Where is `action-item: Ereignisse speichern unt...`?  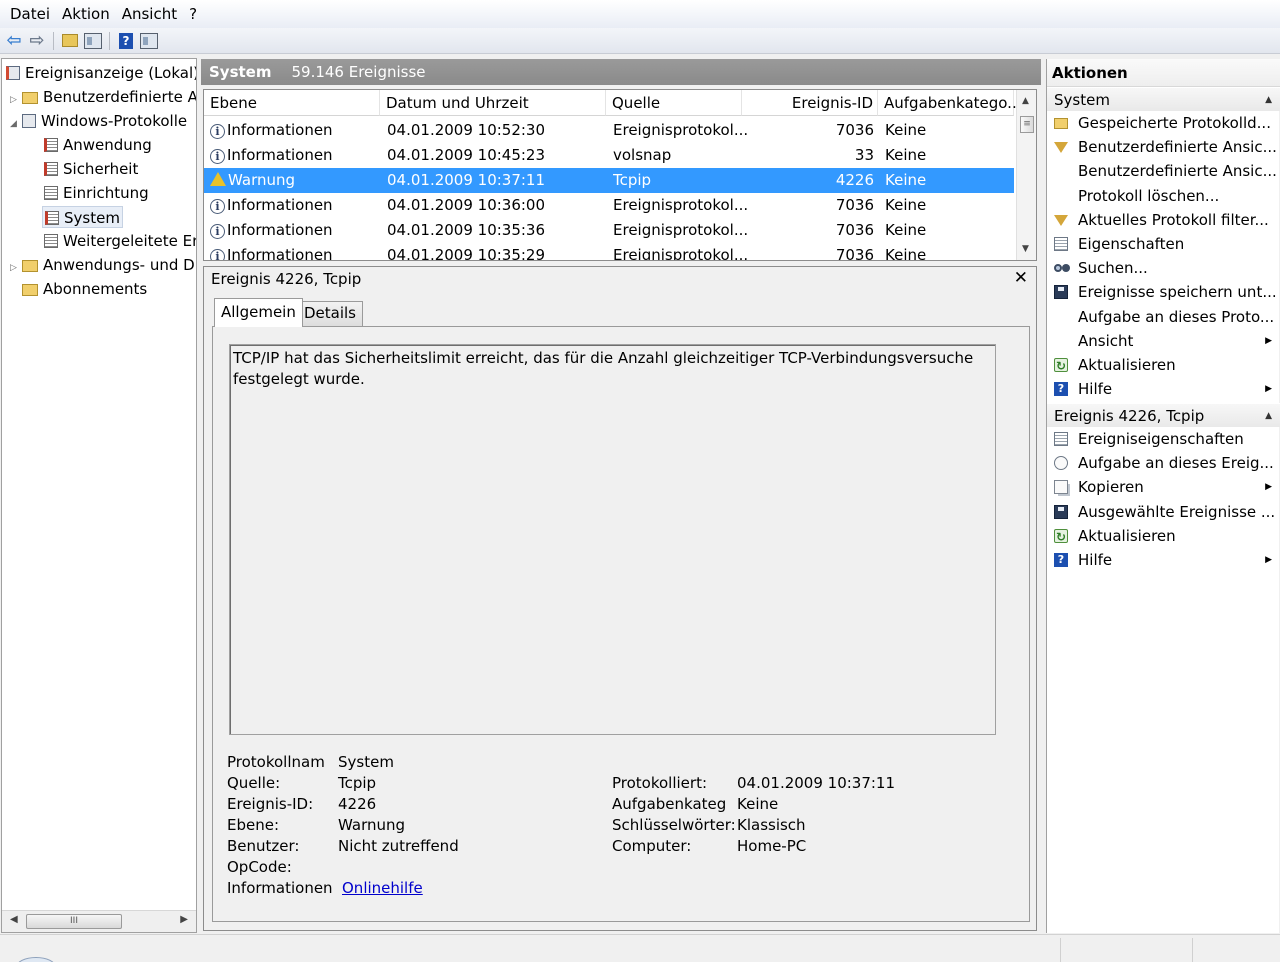 action-item: Ereignisse speichern unt... is located at coordinates (1163, 292).